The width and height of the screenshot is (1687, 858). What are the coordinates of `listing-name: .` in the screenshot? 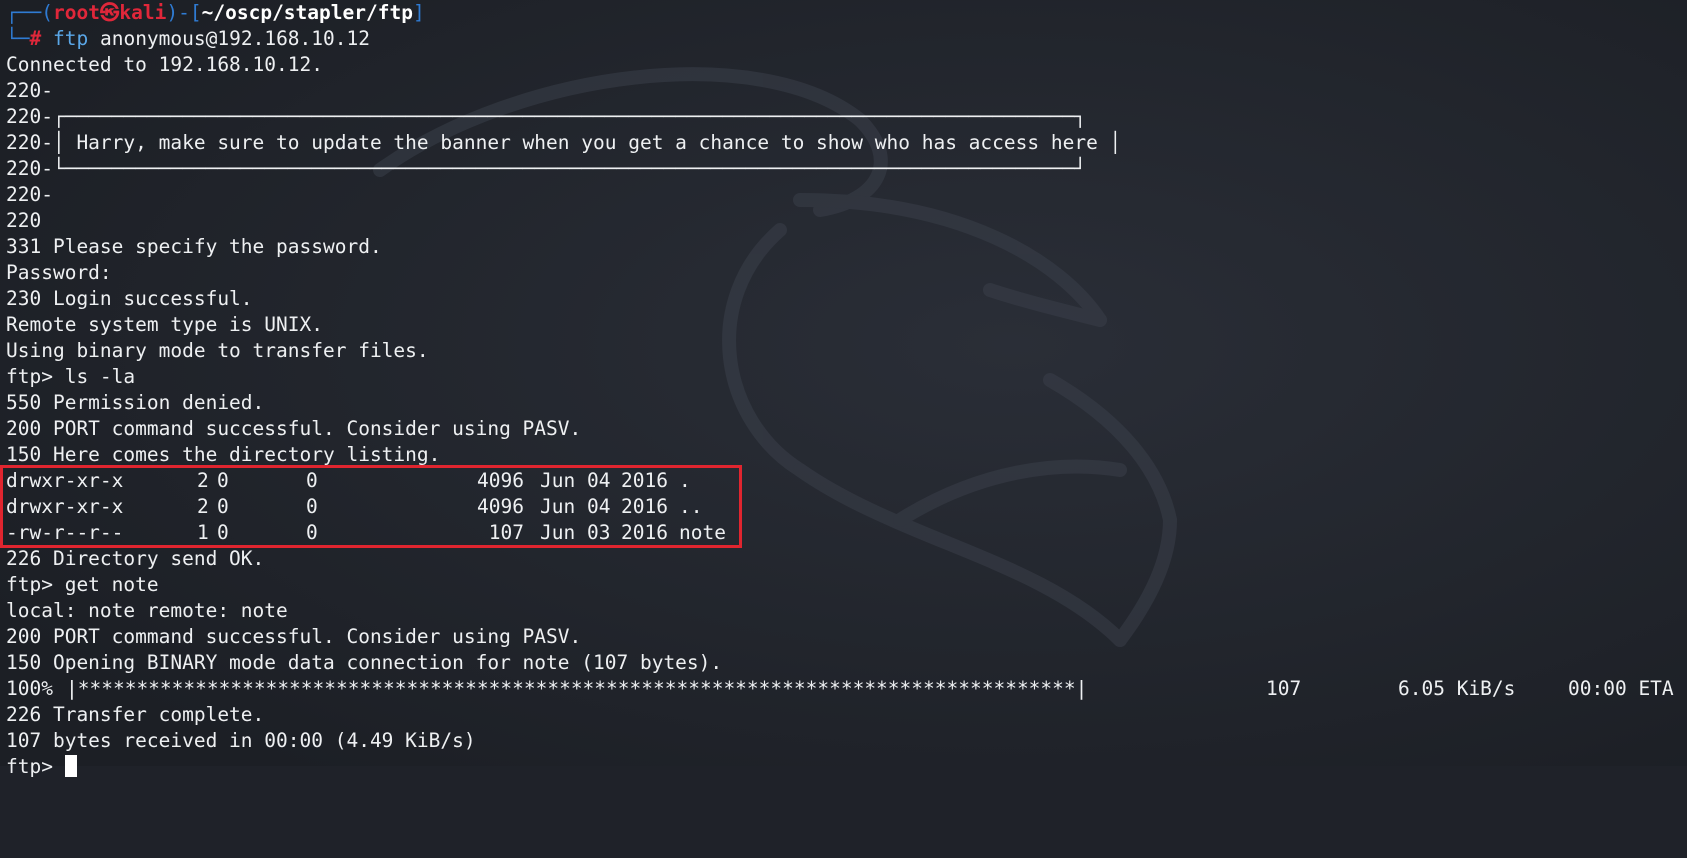 It's located at (685, 480).